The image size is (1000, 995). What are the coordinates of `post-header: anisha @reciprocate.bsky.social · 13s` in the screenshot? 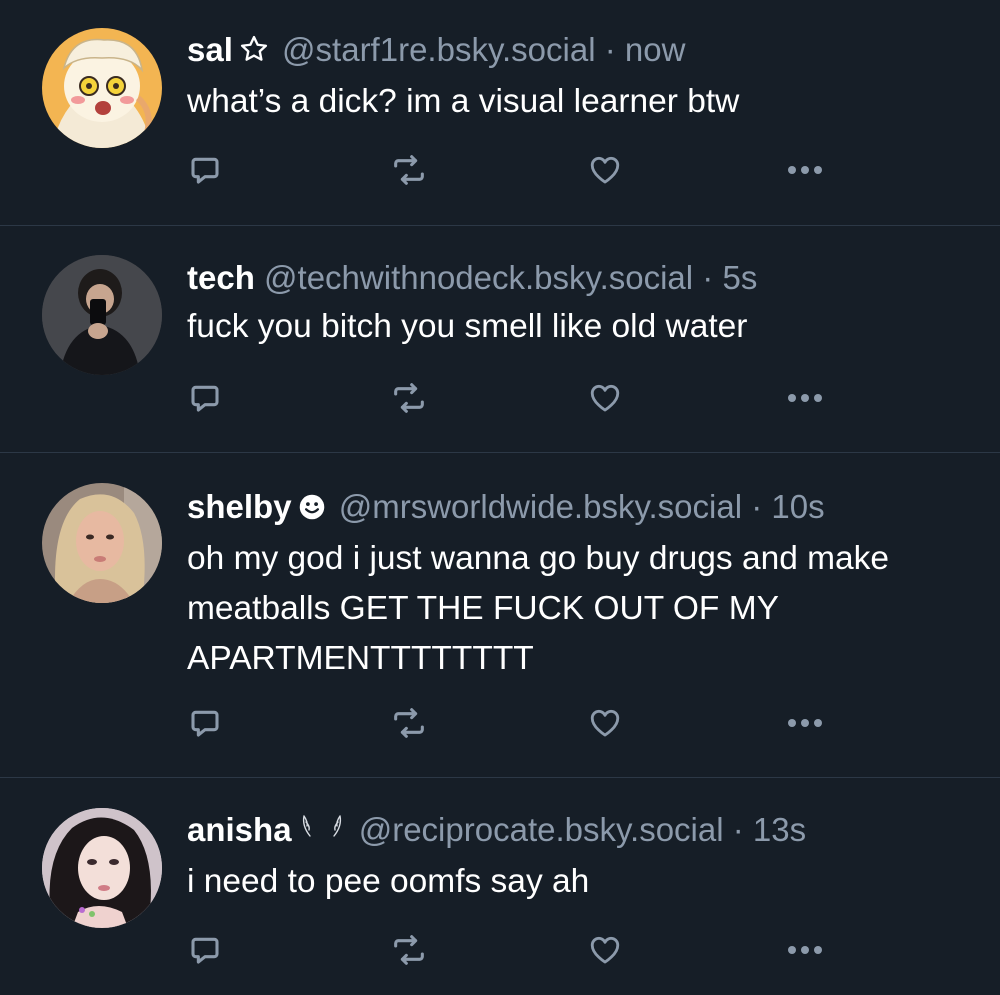 It's located at (578, 831).